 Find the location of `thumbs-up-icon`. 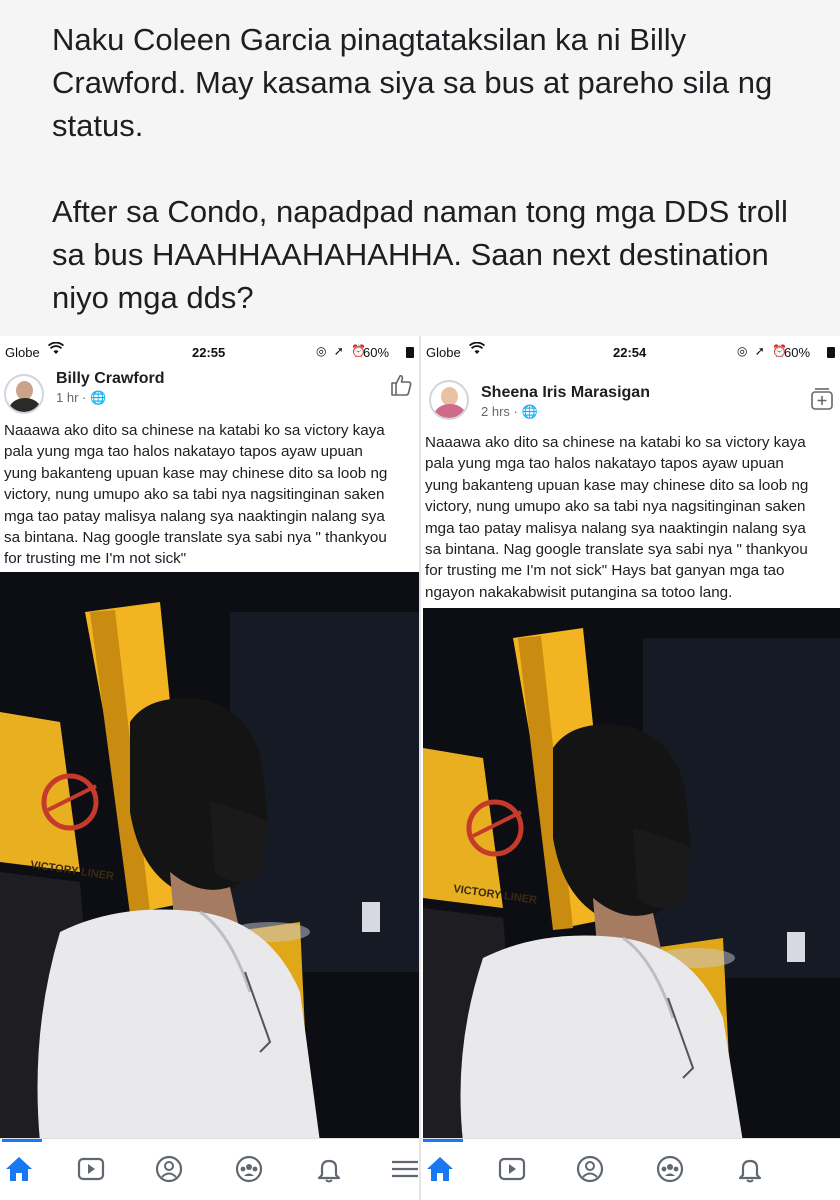

thumbs-up-icon is located at coordinates (401, 387).